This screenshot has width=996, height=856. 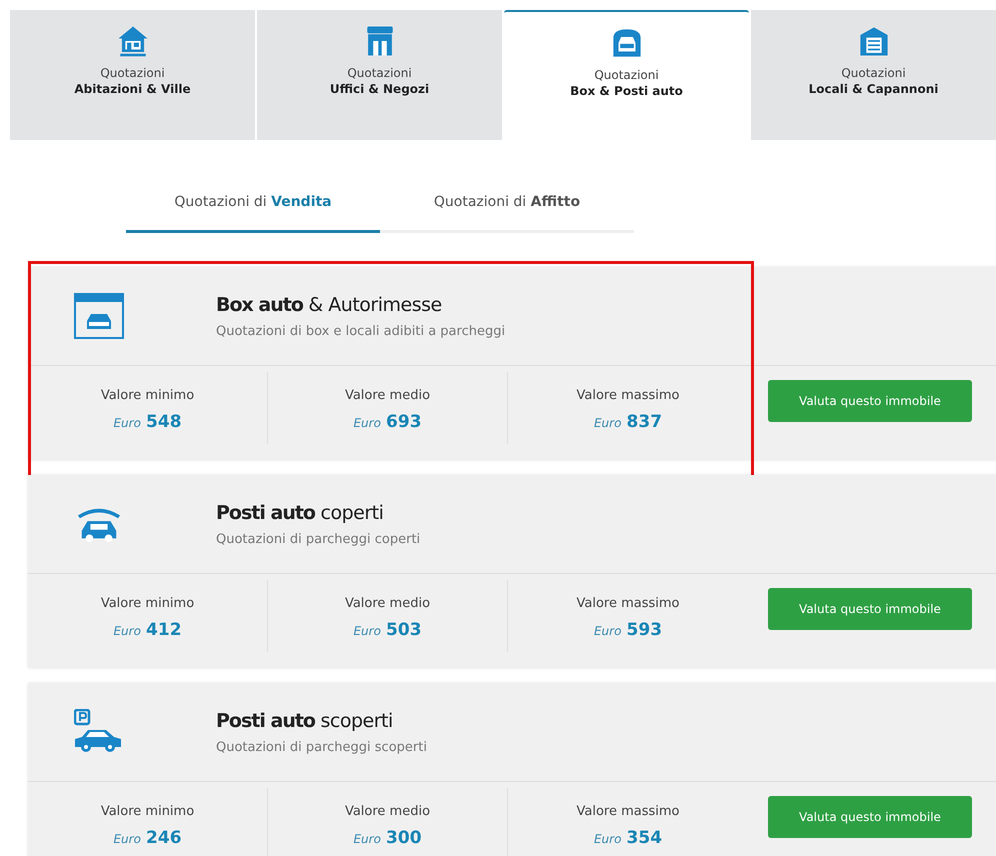 I want to click on card-subtitle: Quotazioni di box e locali adibiti a parcheggi, so click(x=361, y=331).